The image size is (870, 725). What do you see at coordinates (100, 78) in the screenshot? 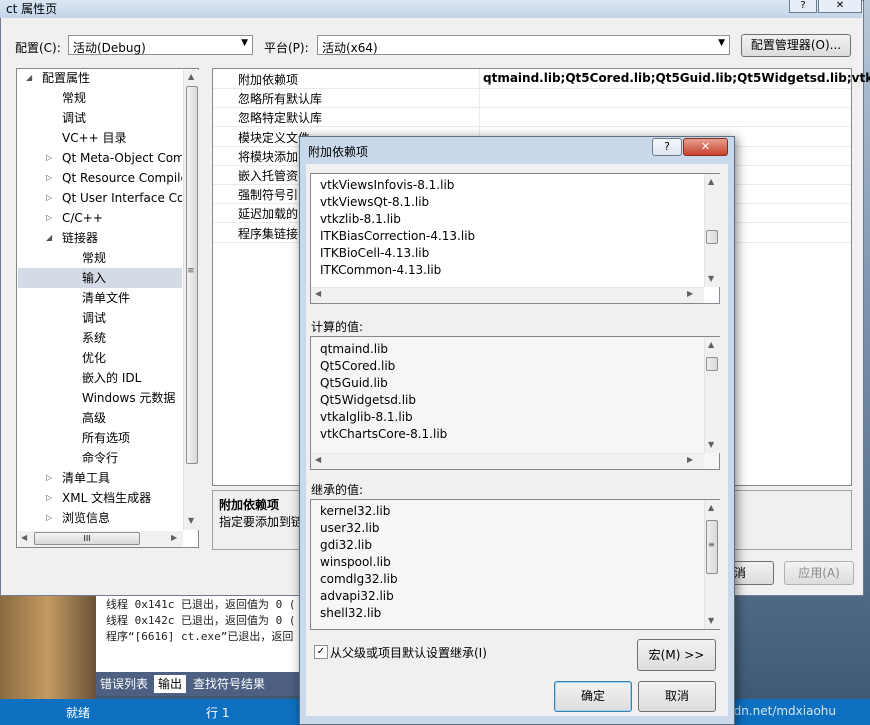
I see `tree-item: ◢ 配置属性` at bounding box center [100, 78].